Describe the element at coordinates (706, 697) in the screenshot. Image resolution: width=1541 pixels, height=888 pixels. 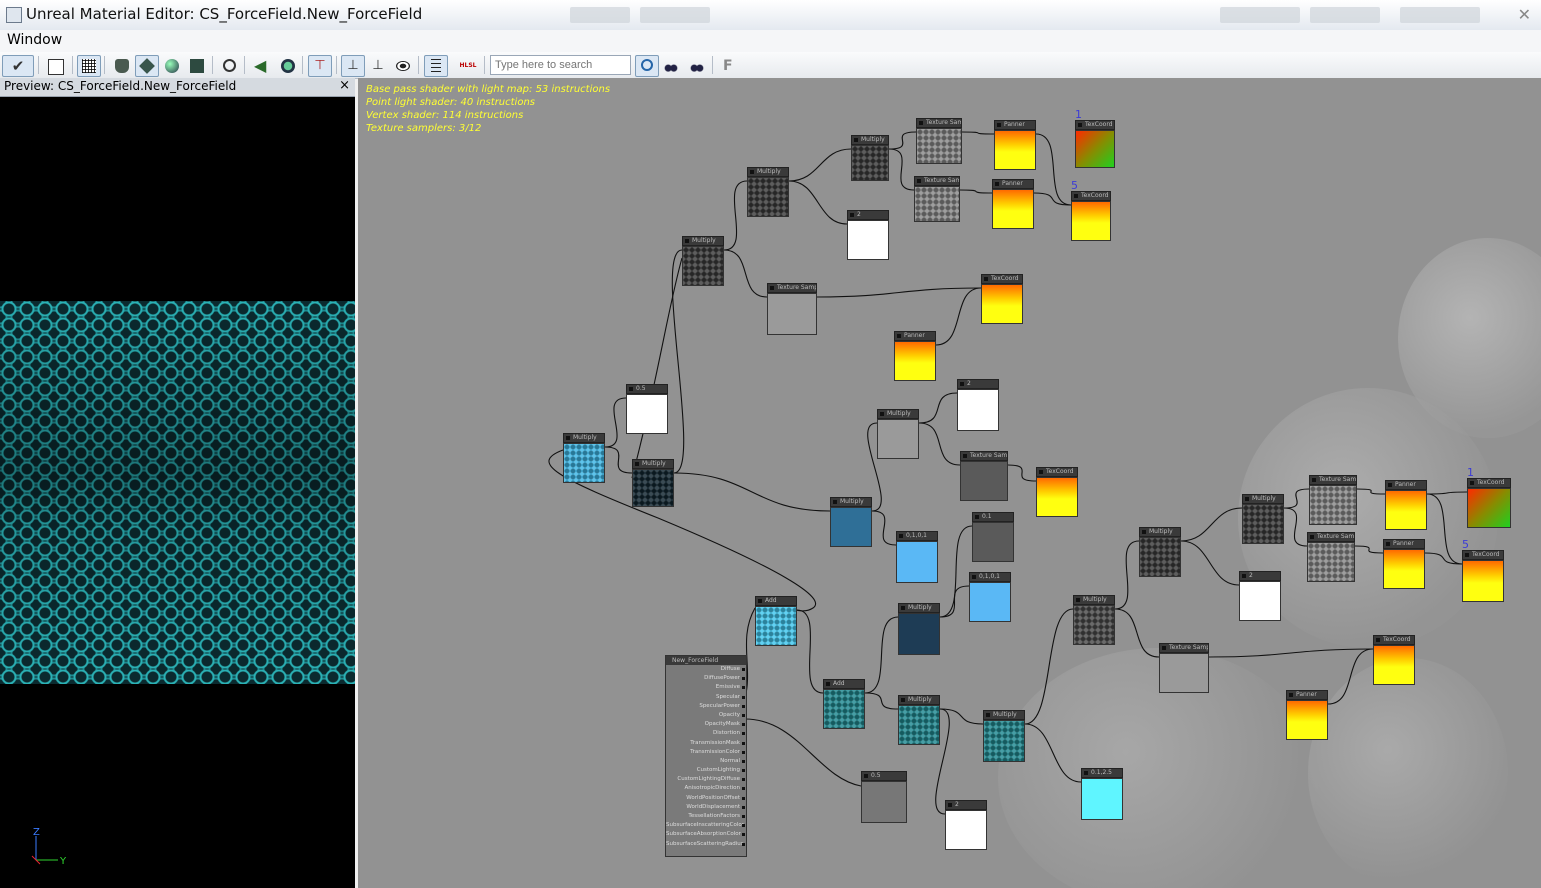
I see `material-input-pin: Specular` at that location.